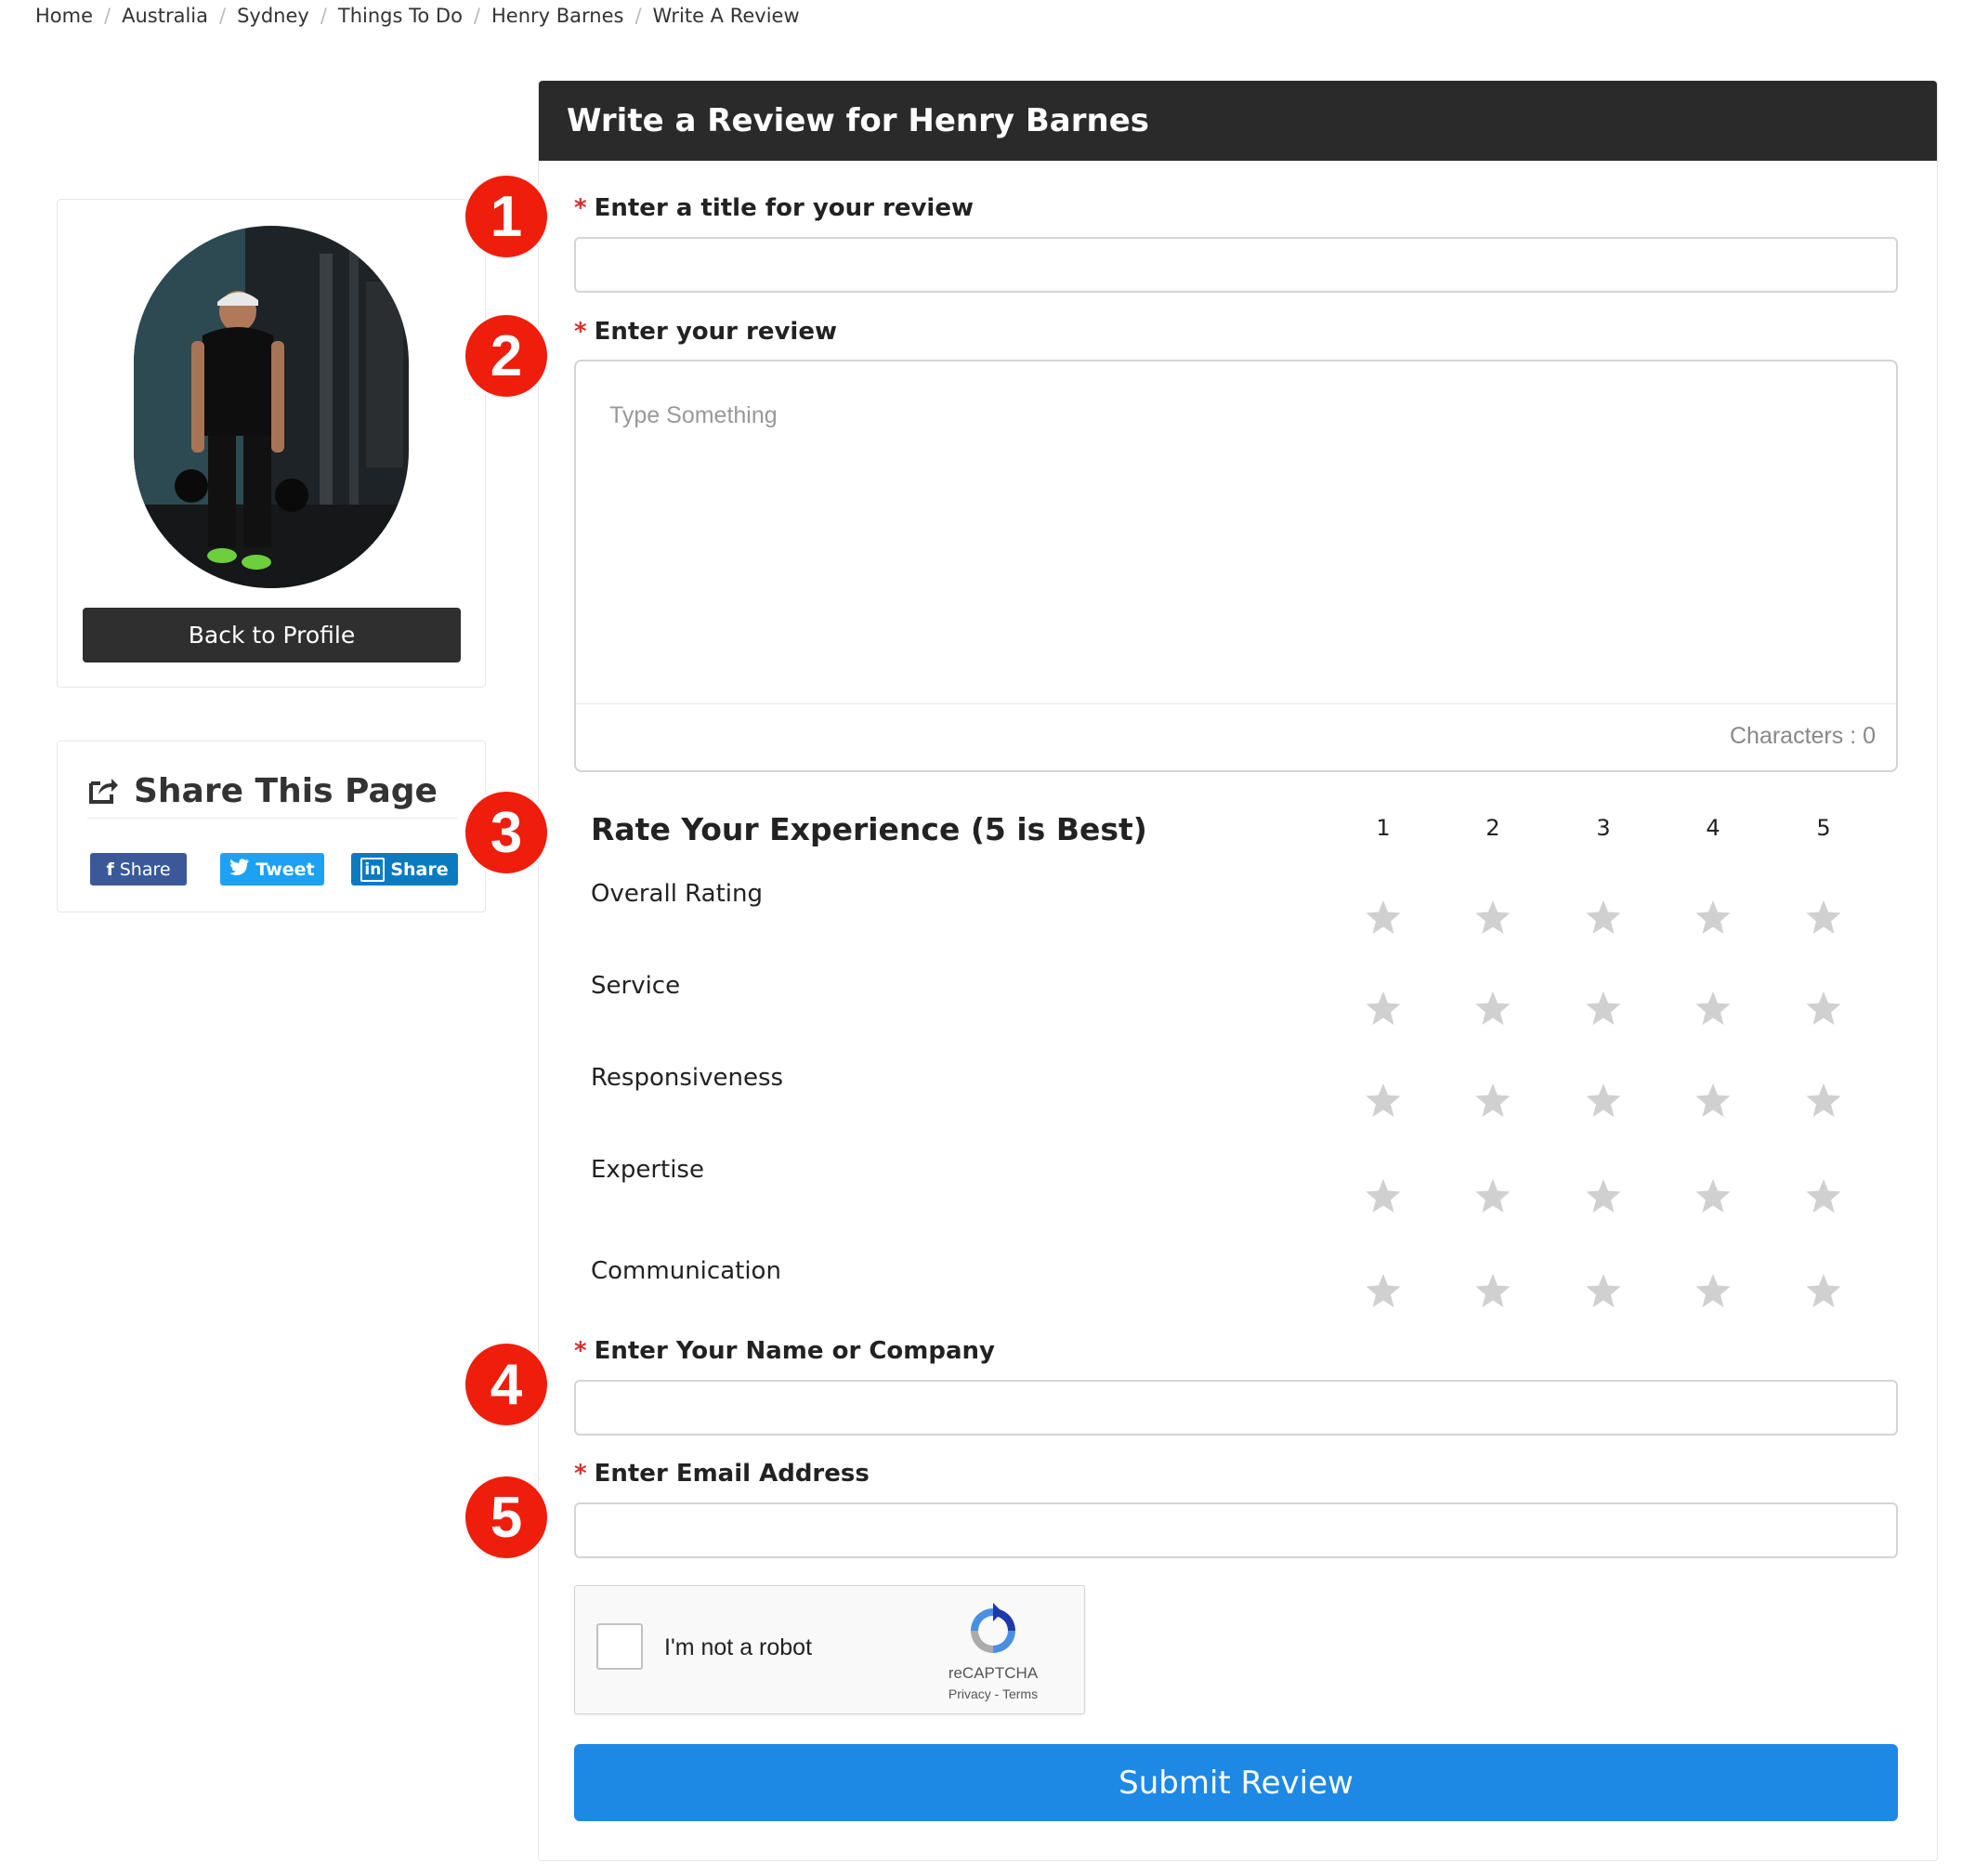 This screenshot has width=1975, height=1876. I want to click on share-icon, so click(103, 791).